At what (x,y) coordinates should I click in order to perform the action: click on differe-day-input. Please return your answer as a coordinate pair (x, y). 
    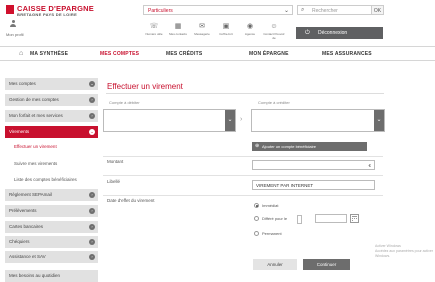
    Looking at the image, I should click on (299, 219).